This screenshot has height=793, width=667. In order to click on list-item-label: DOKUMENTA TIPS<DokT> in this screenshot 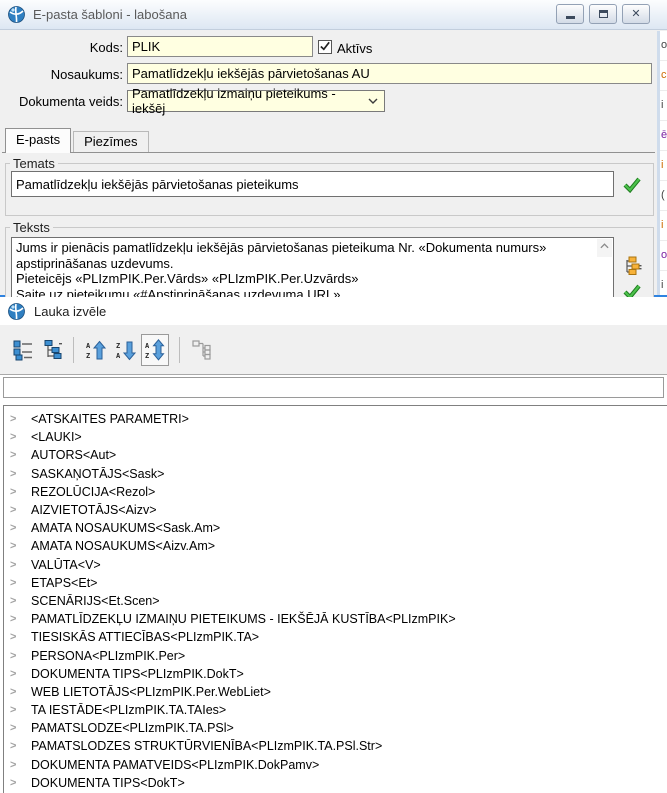, I will do `click(108, 782)`.